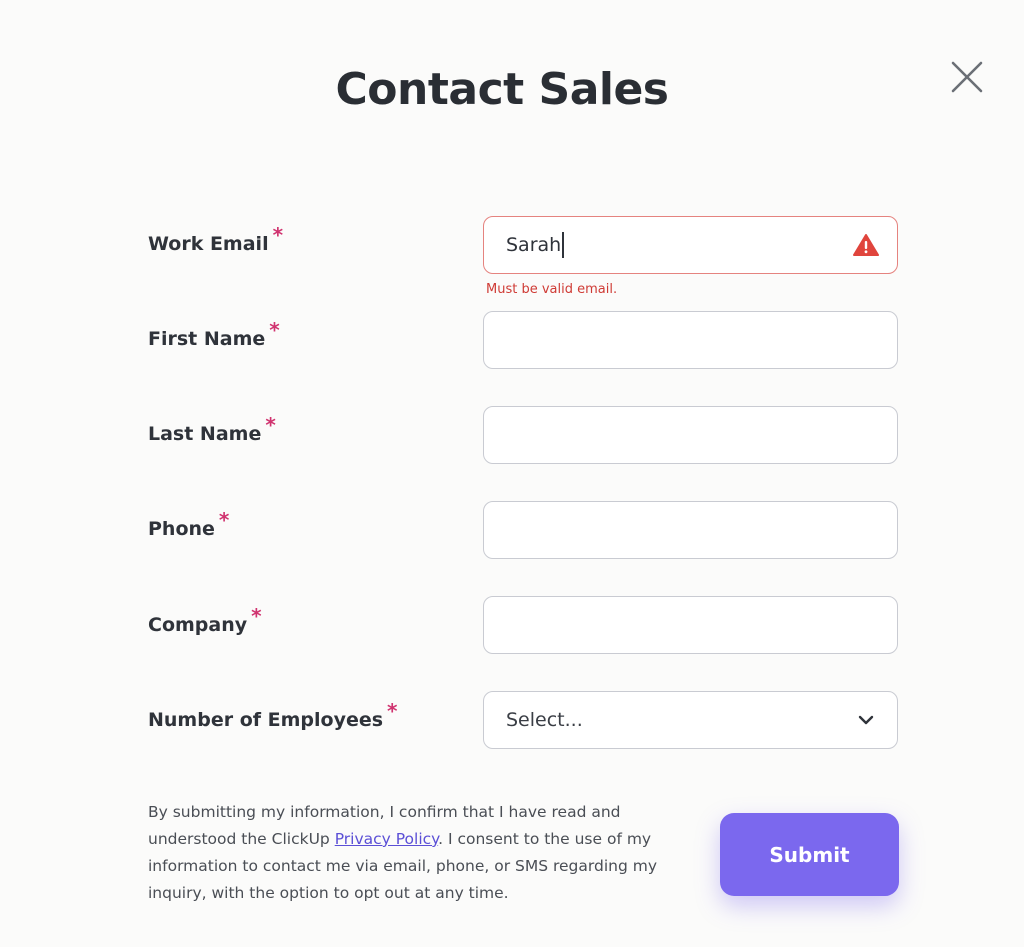 This screenshot has height=947, width=1024. Describe the element at coordinates (386, 839) in the screenshot. I see `privacy-policy-link: Privacy Policy` at that location.